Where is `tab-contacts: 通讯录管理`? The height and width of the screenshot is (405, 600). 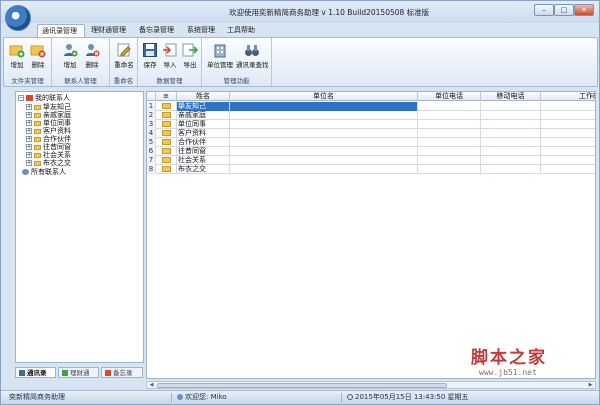
tab-contacts: 通讯录管理 is located at coordinates (61, 30).